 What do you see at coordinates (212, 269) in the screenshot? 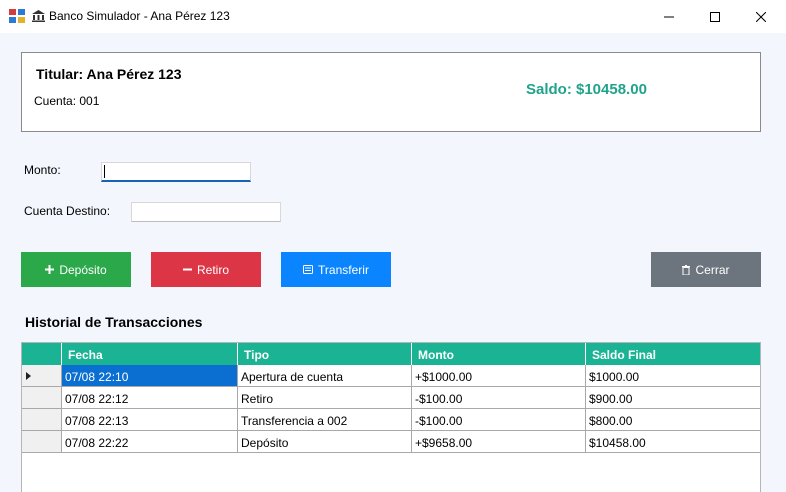
I see `withdraw-button-label: Retiro` at bounding box center [212, 269].